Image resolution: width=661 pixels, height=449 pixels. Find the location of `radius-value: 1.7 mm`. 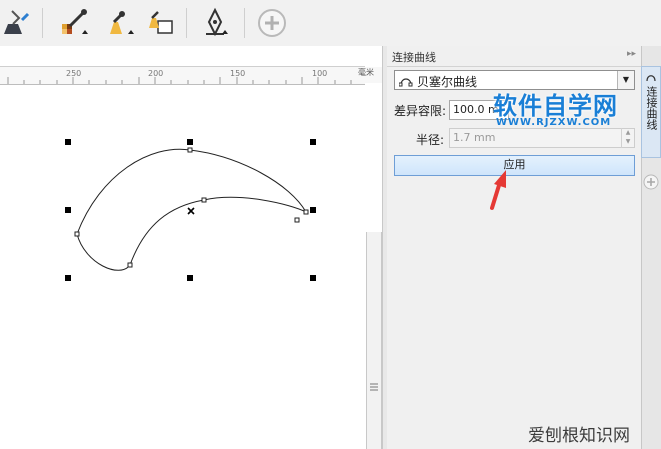

radius-value: 1.7 mm is located at coordinates (474, 137).